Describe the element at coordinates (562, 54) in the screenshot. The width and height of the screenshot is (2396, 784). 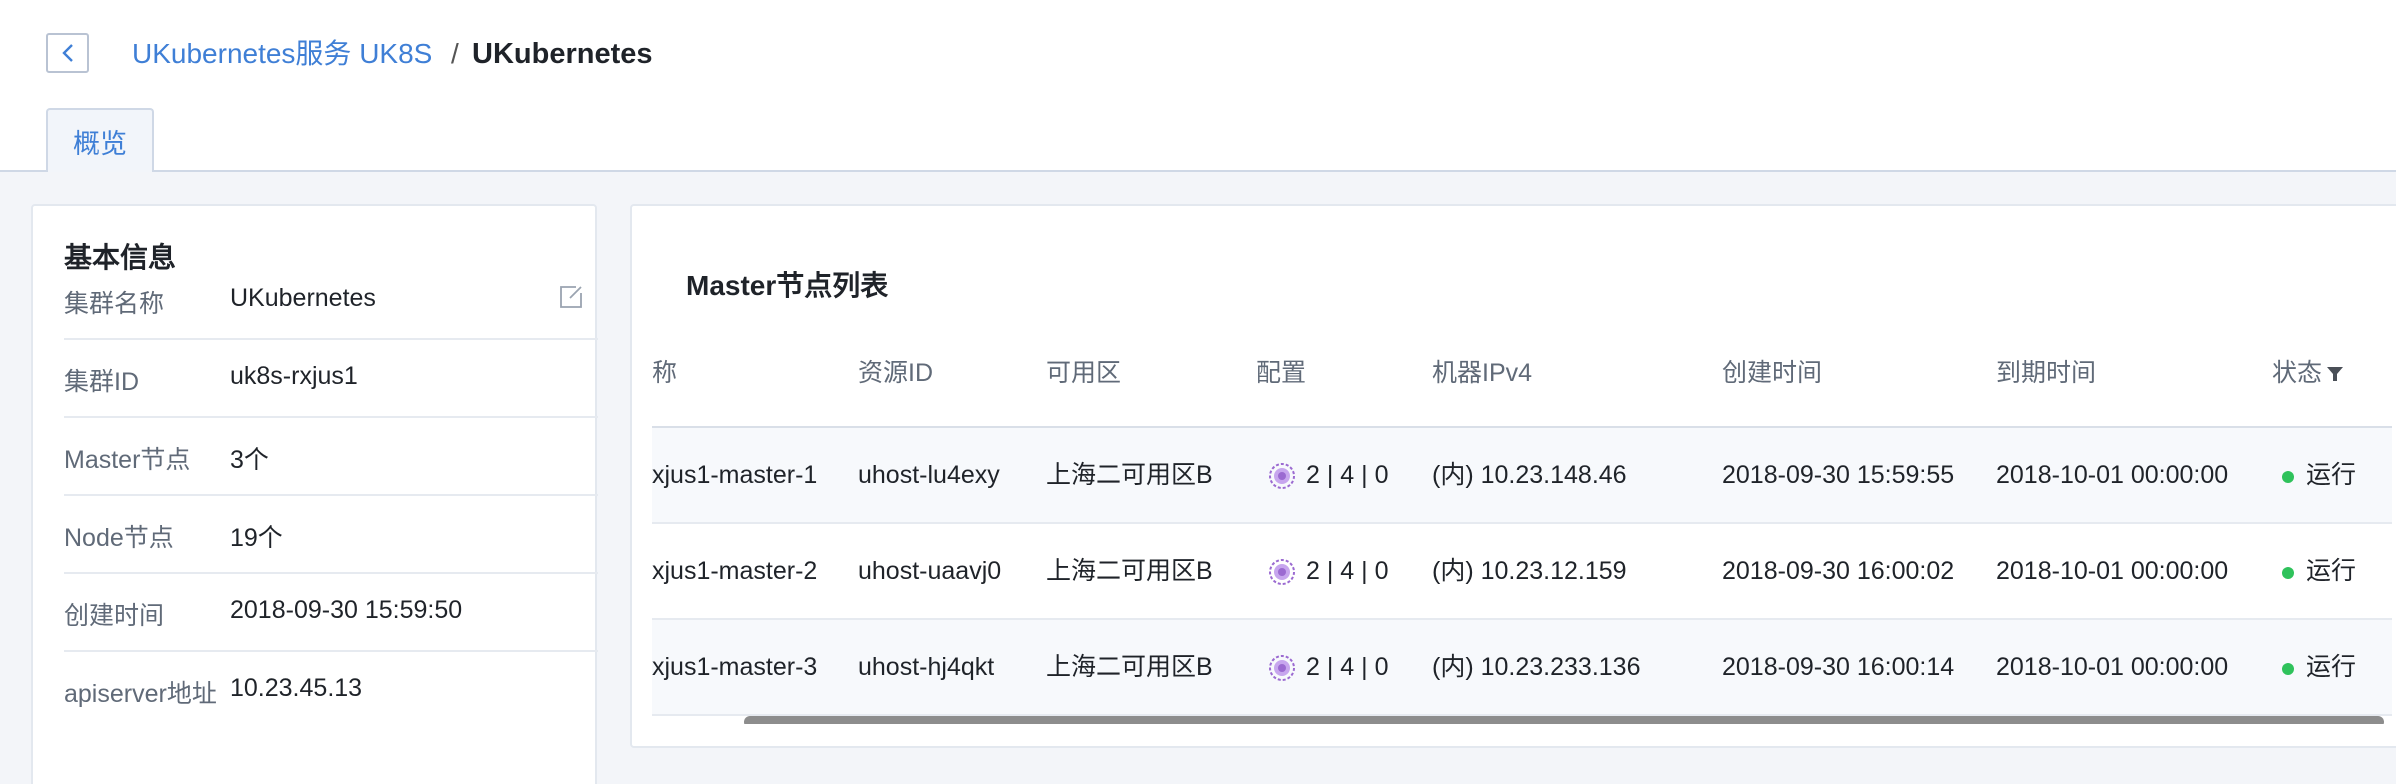
I see `breadcrumb-current: UKubernetes` at that location.